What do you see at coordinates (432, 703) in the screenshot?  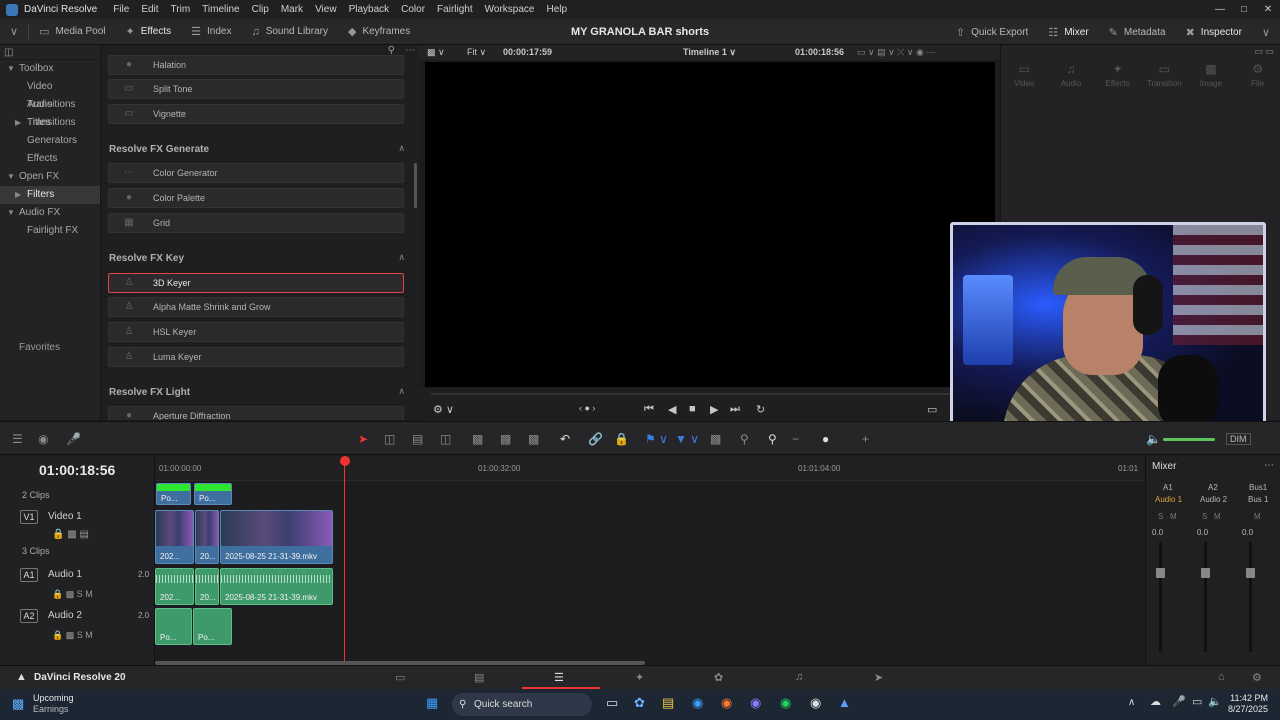 I see `windows-start-icon: ▦` at bounding box center [432, 703].